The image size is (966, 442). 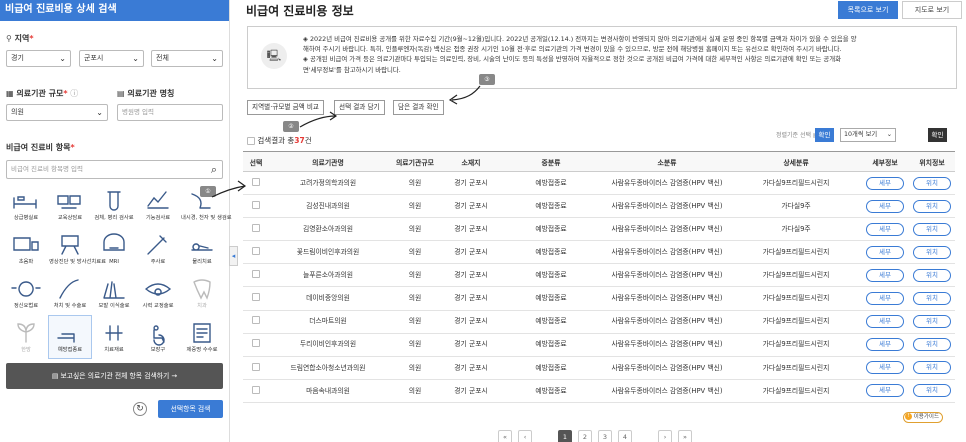 What do you see at coordinates (328, 298) in the screenshot?
I see `hospital-name: 데이비중앙의원` at bounding box center [328, 298].